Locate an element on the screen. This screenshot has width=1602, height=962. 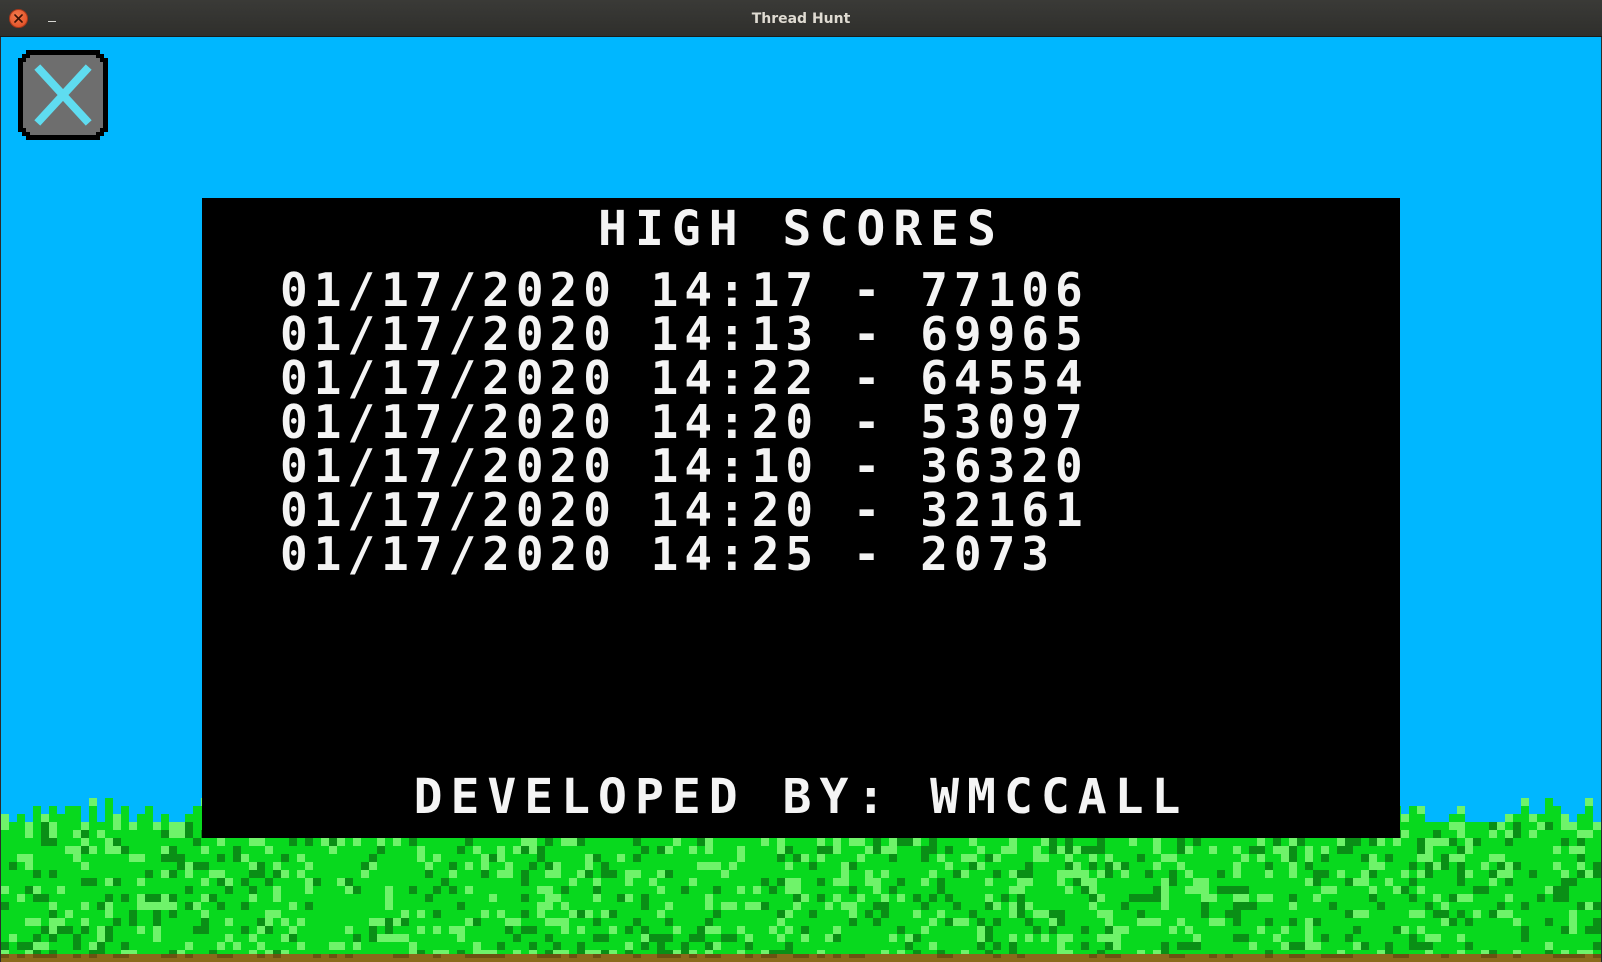
title-bar: Thread Hunt is located at coordinates (801, 18).